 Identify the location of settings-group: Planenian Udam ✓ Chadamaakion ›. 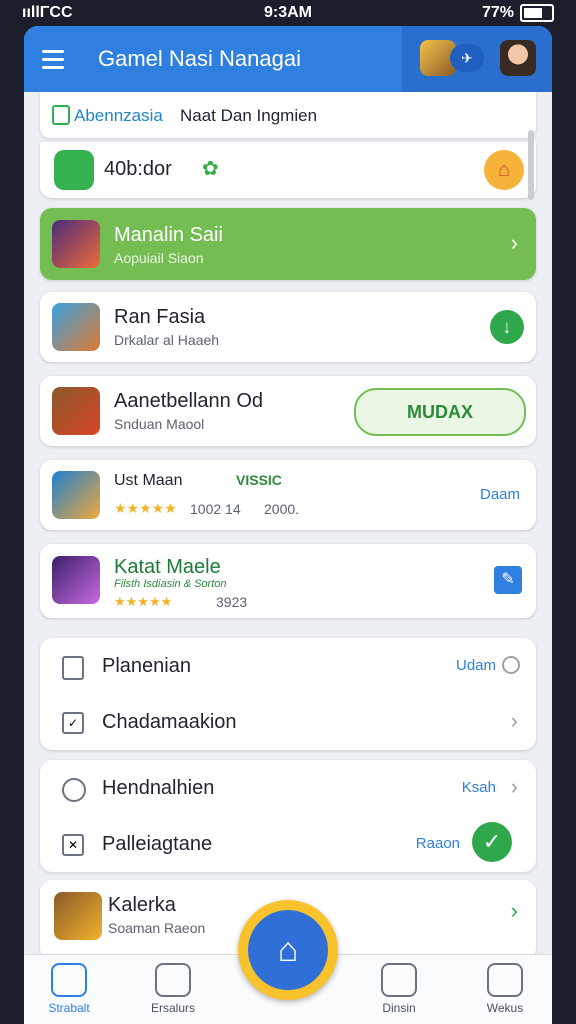
(288, 694).